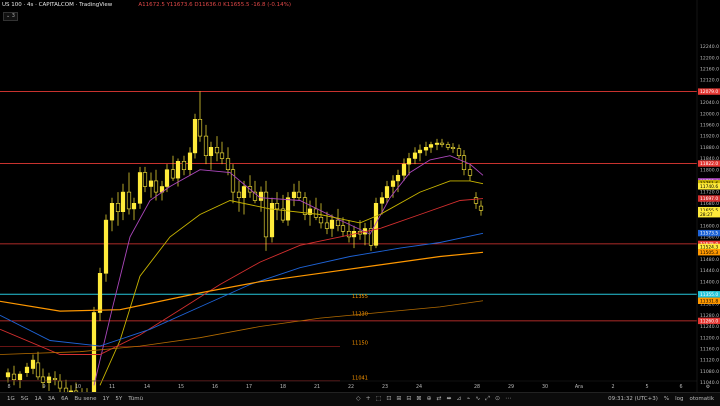 The width and height of the screenshot is (720, 406). Describe the element at coordinates (709, 170) in the screenshot. I see `price-tick-10: 11800.0` at that location.